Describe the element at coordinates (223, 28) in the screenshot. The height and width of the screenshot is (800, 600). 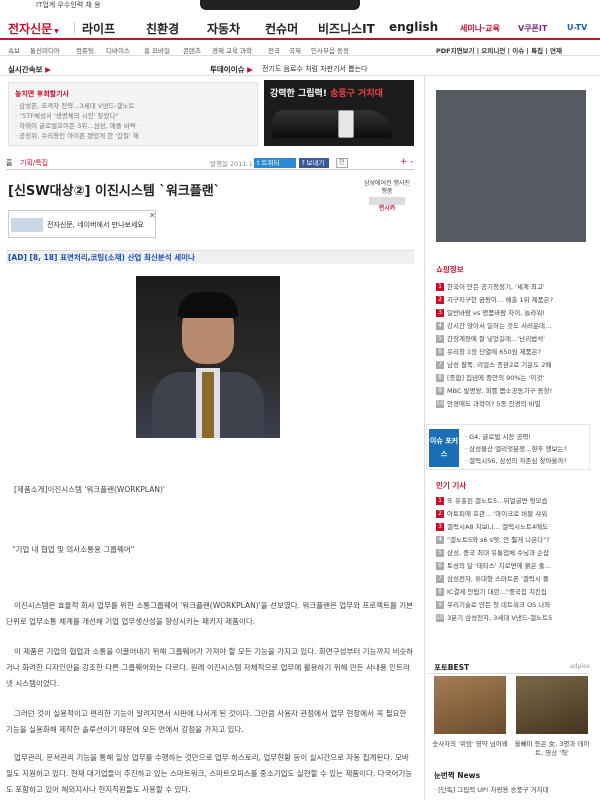
I see `nav-item-auto: 자동차` at that location.